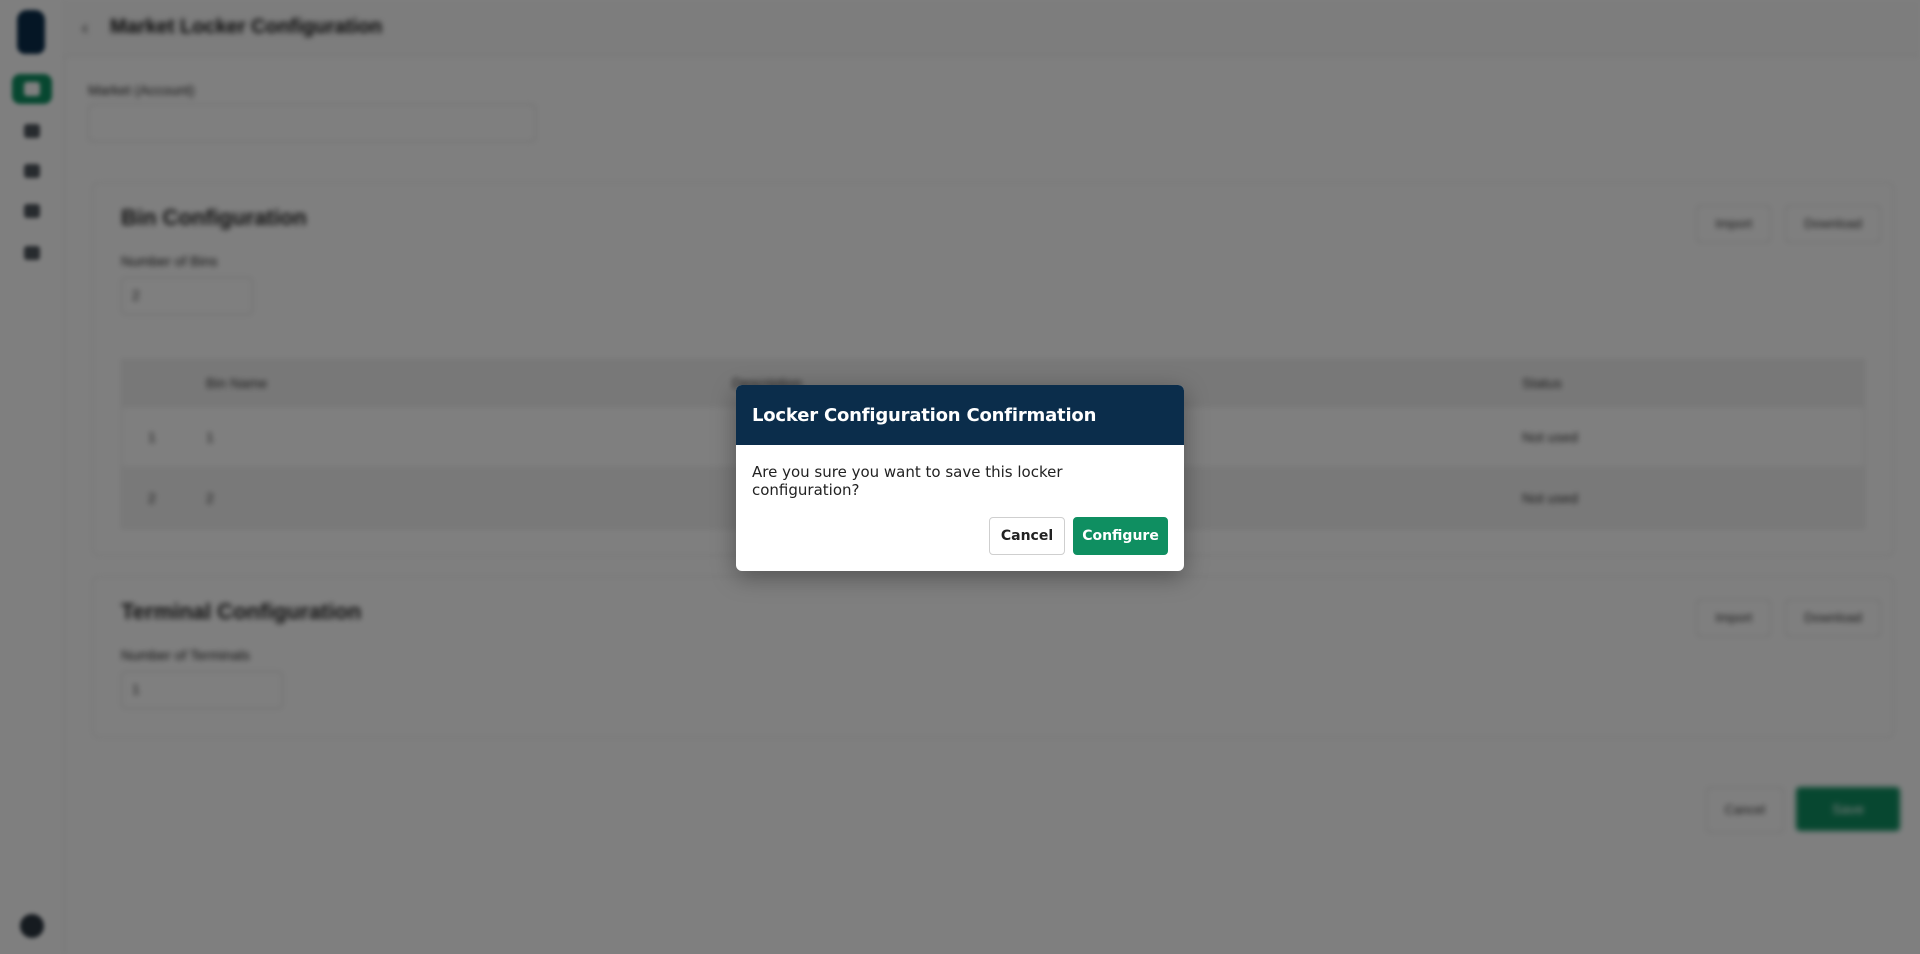 The height and width of the screenshot is (954, 1920). I want to click on cancel-button: Cancel, so click(1027, 536).